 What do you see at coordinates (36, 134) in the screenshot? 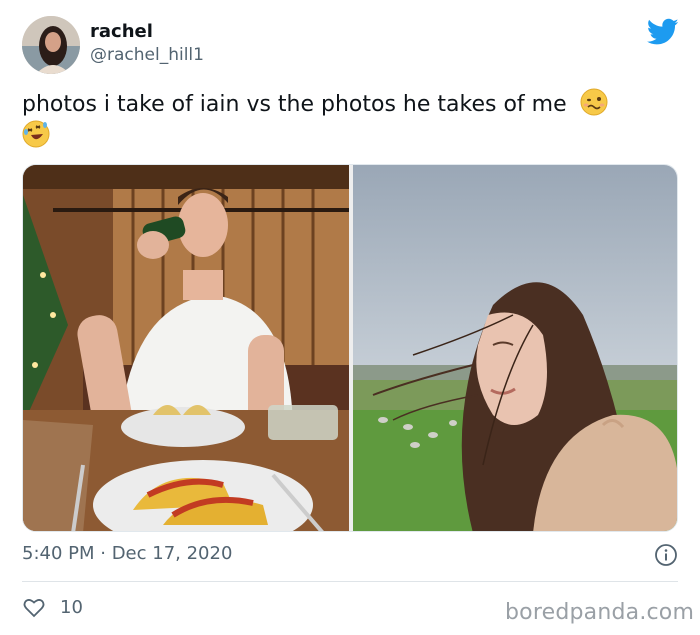
I see `rolling-on-floor-laughing-emoji` at bounding box center [36, 134].